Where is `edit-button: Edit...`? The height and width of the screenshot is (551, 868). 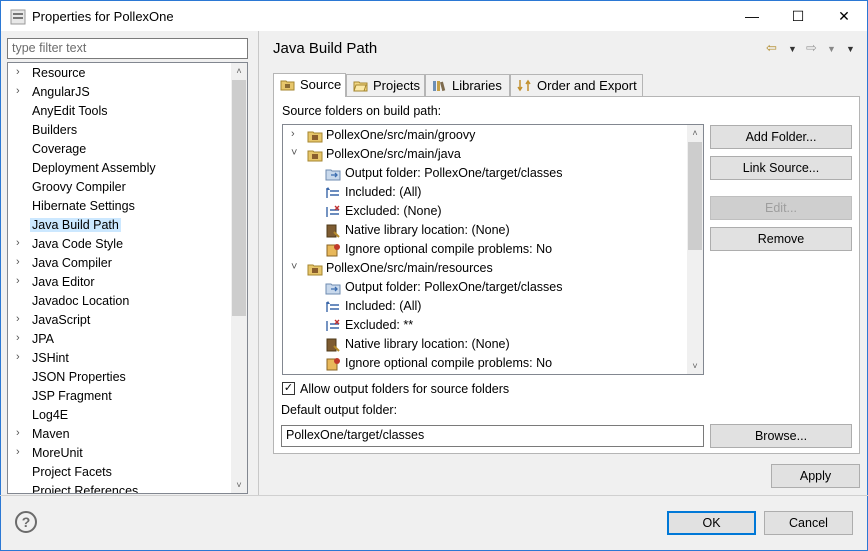 edit-button: Edit... is located at coordinates (781, 208).